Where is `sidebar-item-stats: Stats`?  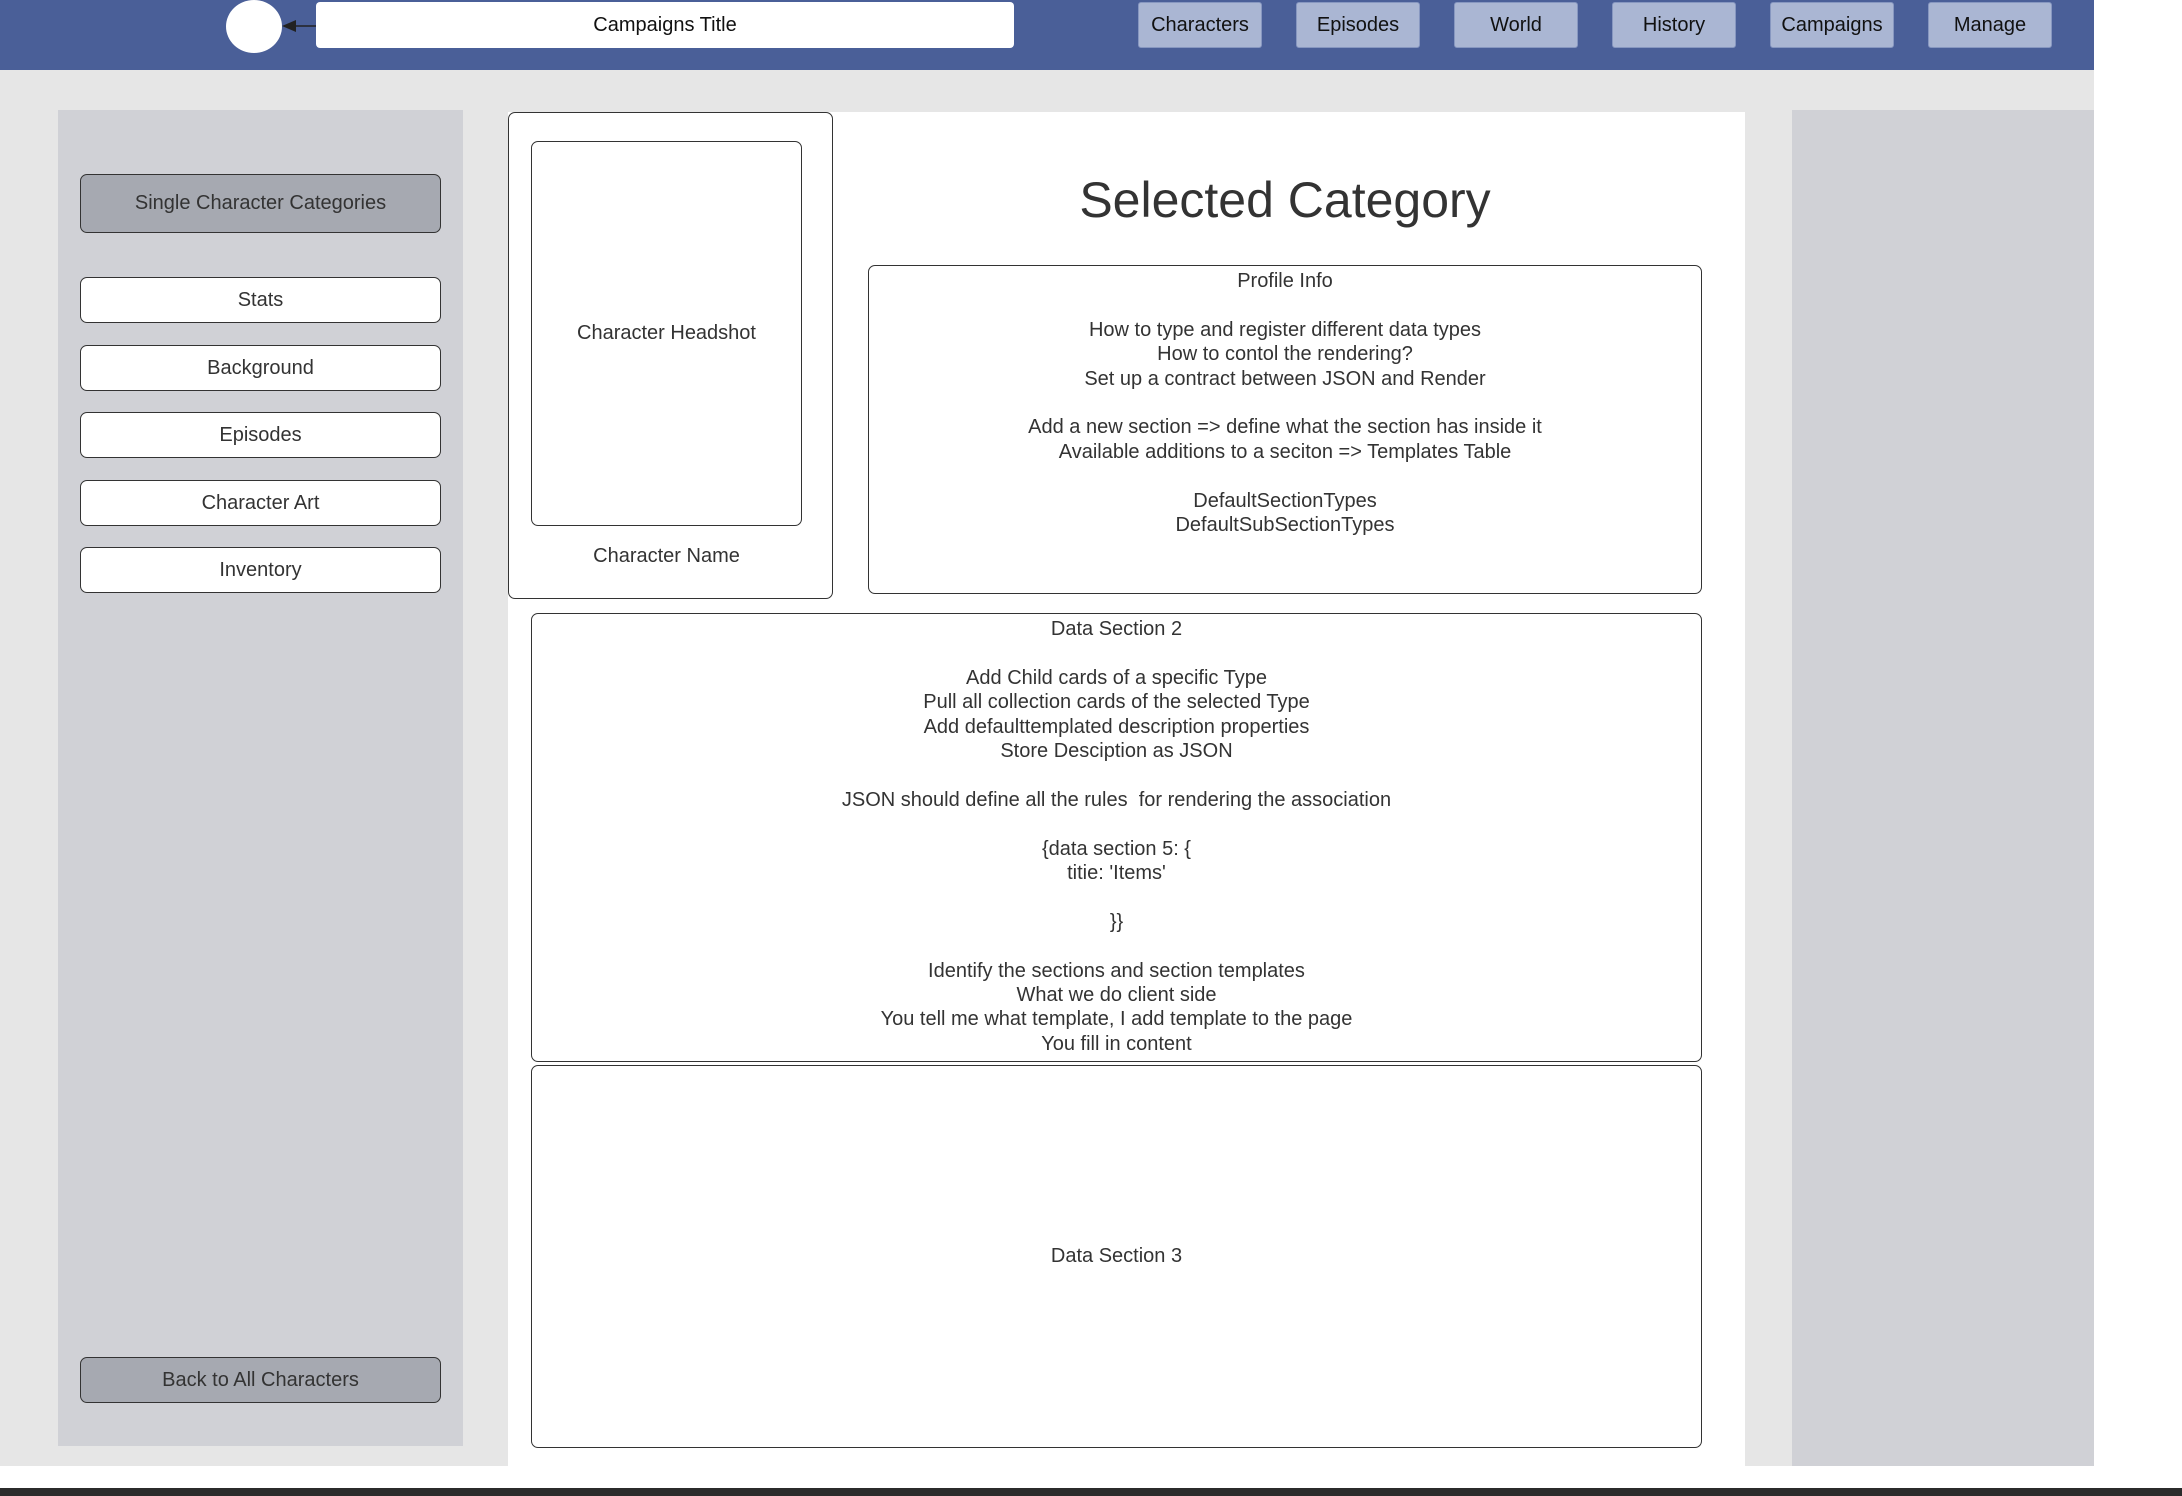 sidebar-item-stats: Stats is located at coordinates (260, 300).